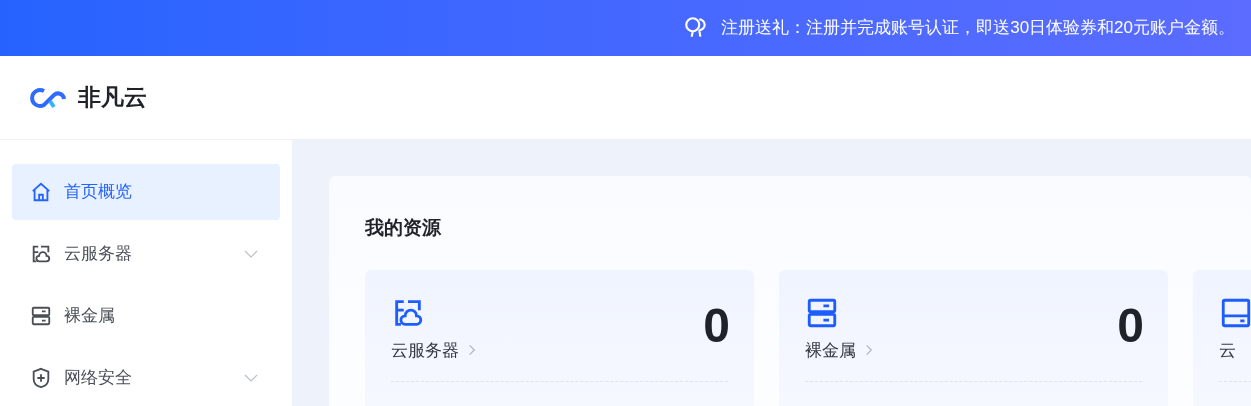 The width and height of the screenshot is (1251, 406). I want to click on resource-card: 云, so click(1222, 337).